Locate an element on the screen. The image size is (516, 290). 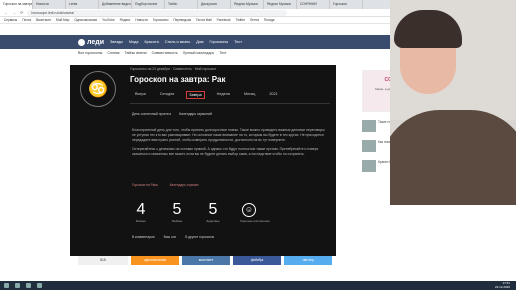
subnav-item: Сонник is located at coordinates (113, 53).